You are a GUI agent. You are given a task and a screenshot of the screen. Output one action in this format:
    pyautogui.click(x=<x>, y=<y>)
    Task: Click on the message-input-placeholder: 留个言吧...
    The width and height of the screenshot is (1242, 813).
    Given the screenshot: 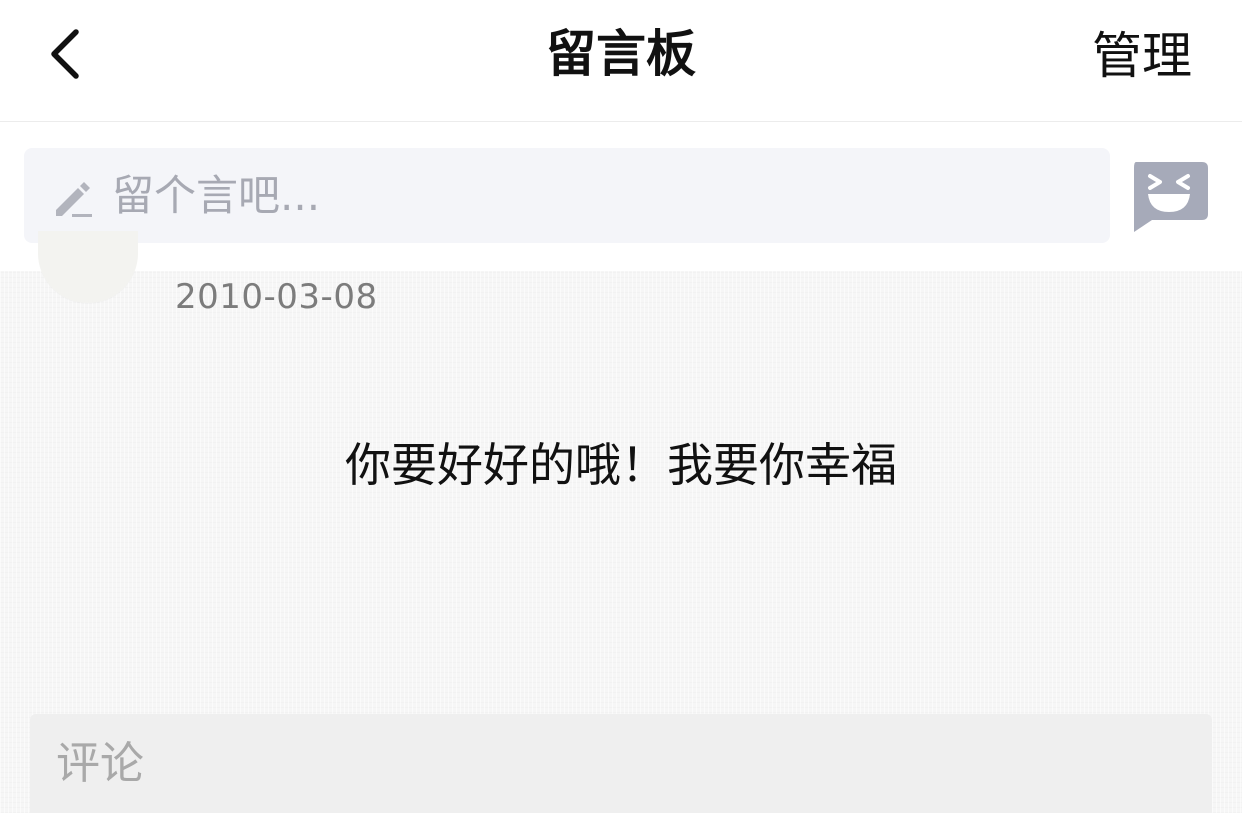 What is the action you would take?
    pyautogui.click(x=216, y=195)
    